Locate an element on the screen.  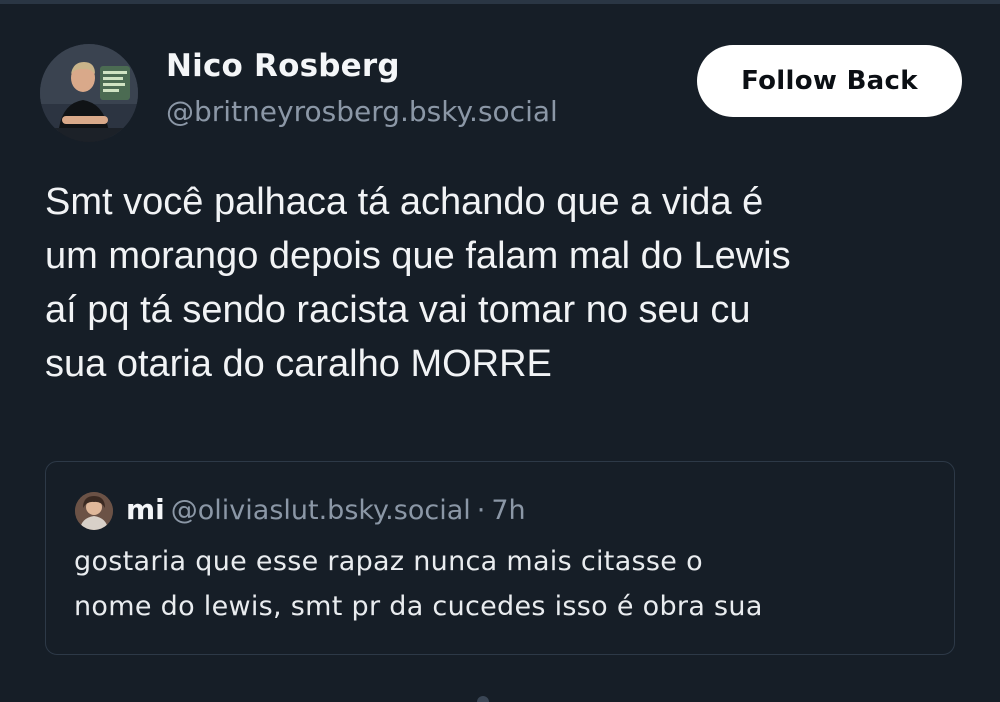
top-divider is located at coordinates (500, 2).